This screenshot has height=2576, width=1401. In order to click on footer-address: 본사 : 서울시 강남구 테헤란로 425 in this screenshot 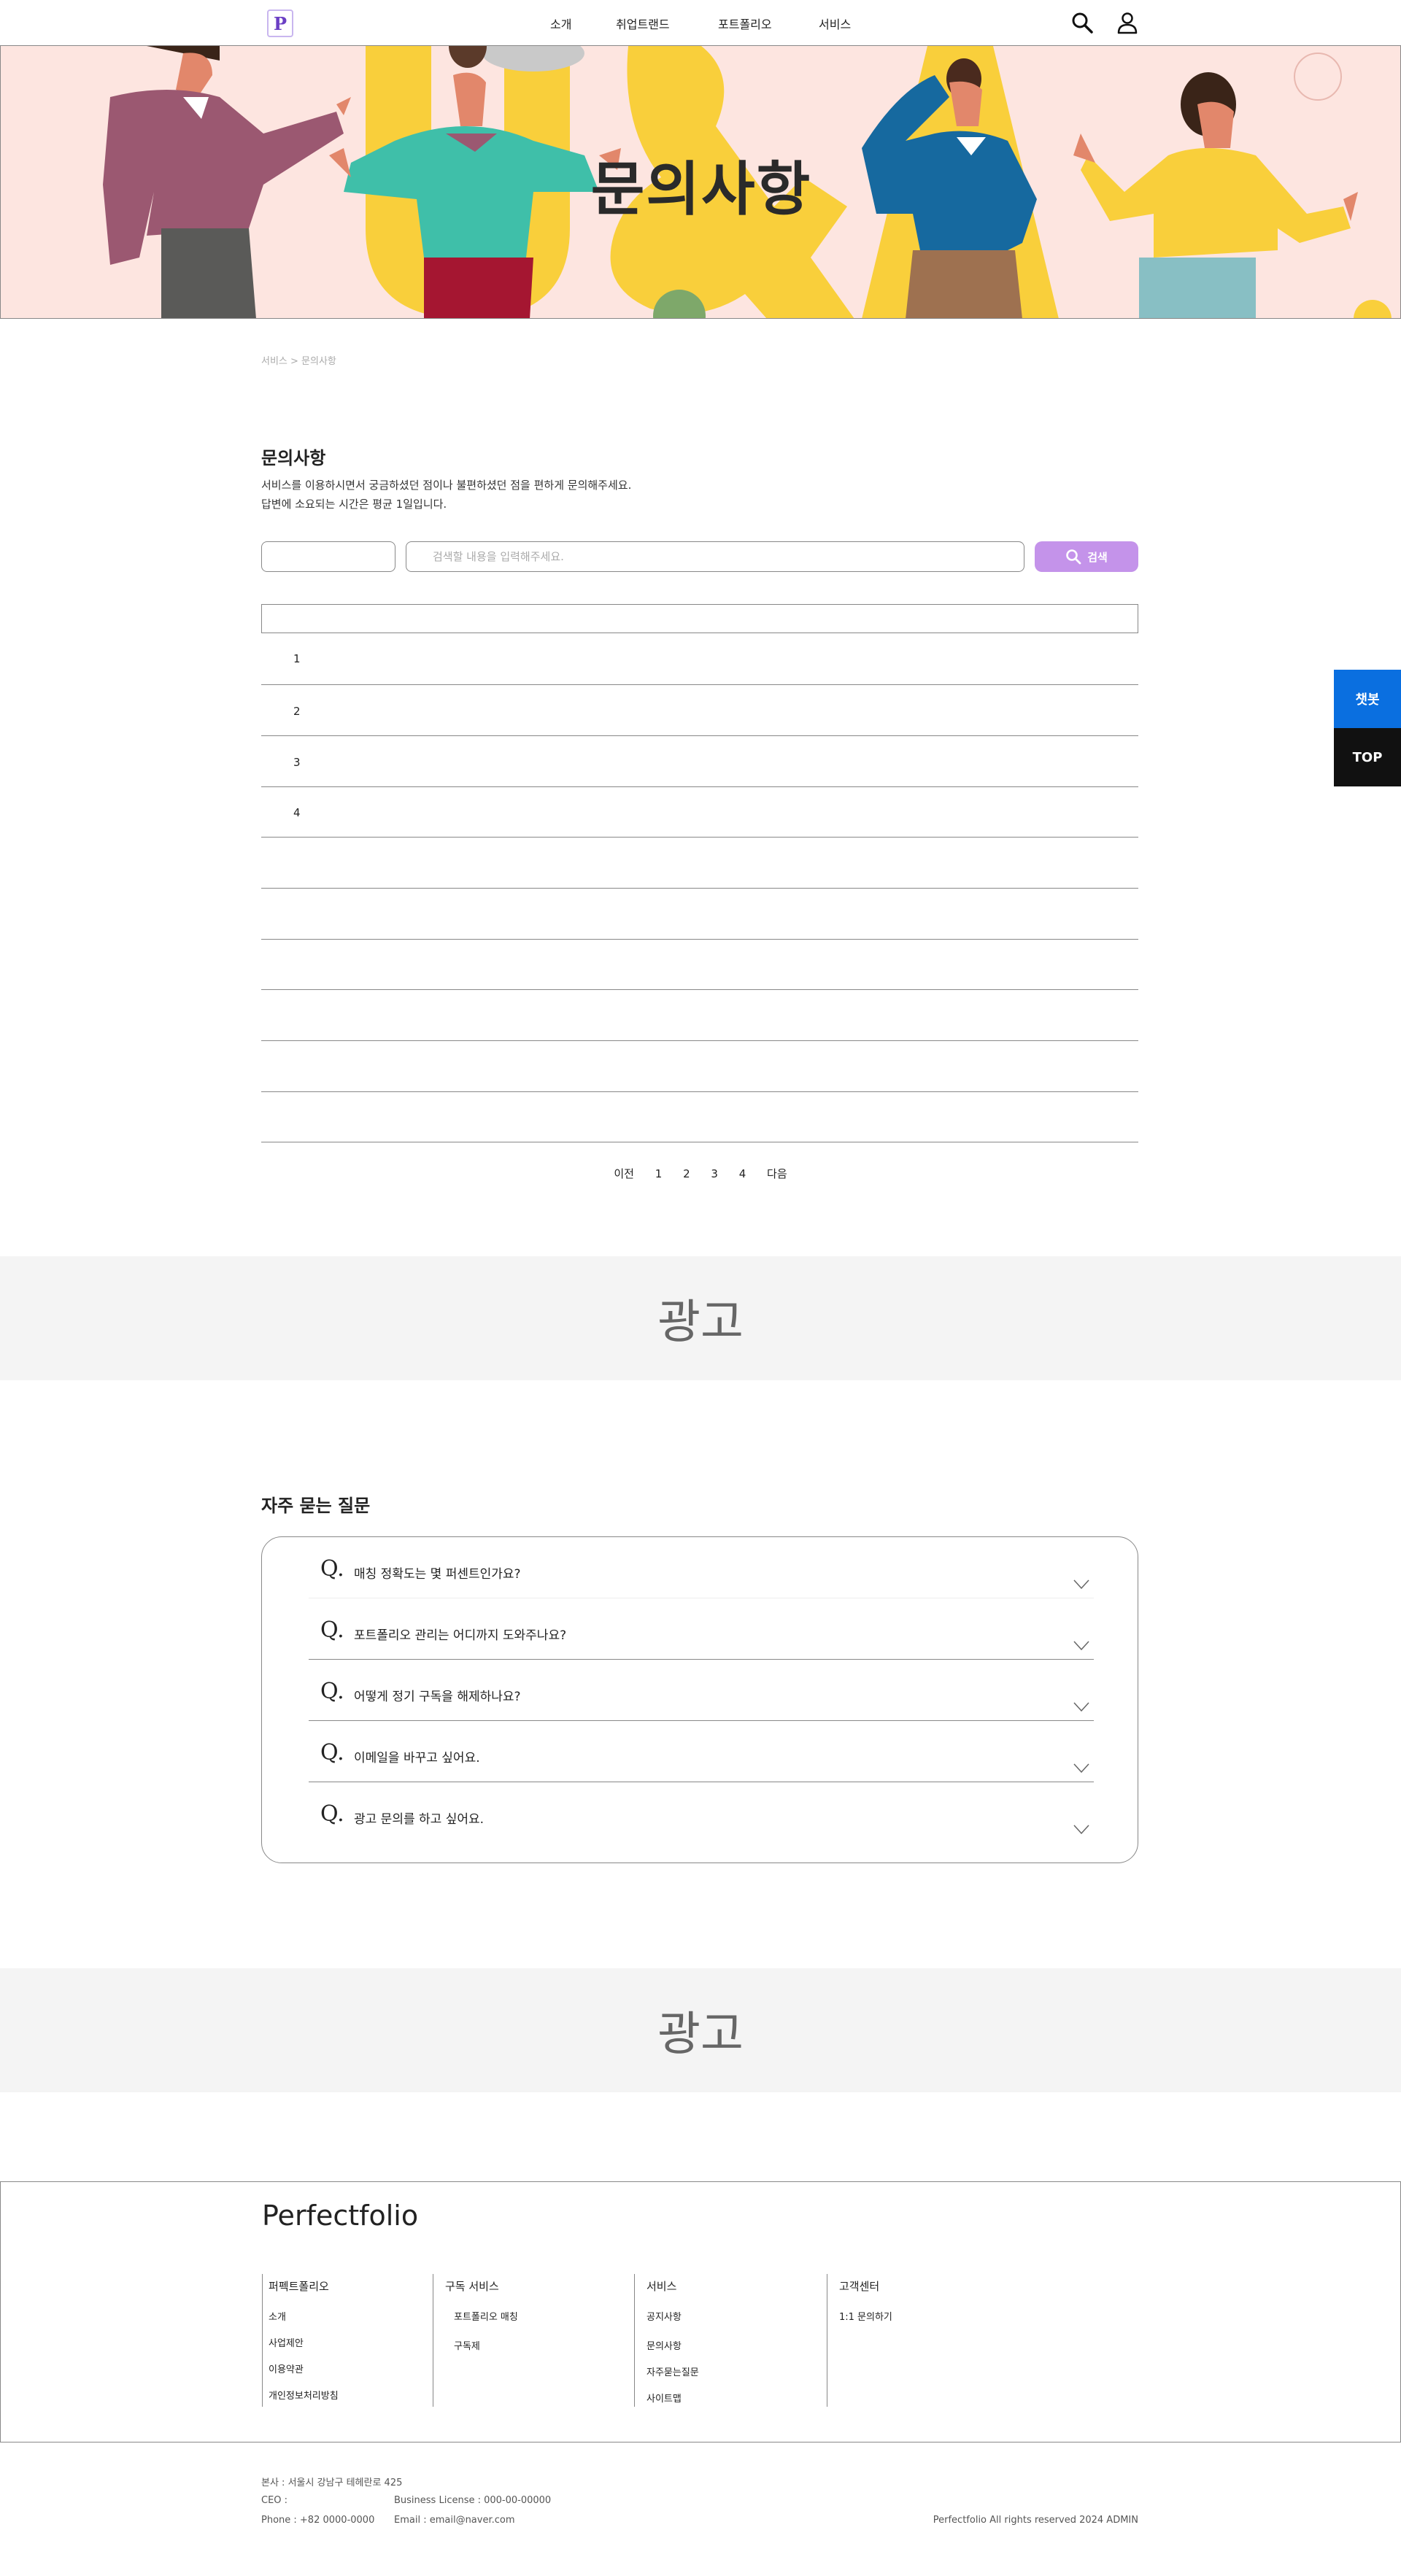, I will do `click(332, 2483)`.